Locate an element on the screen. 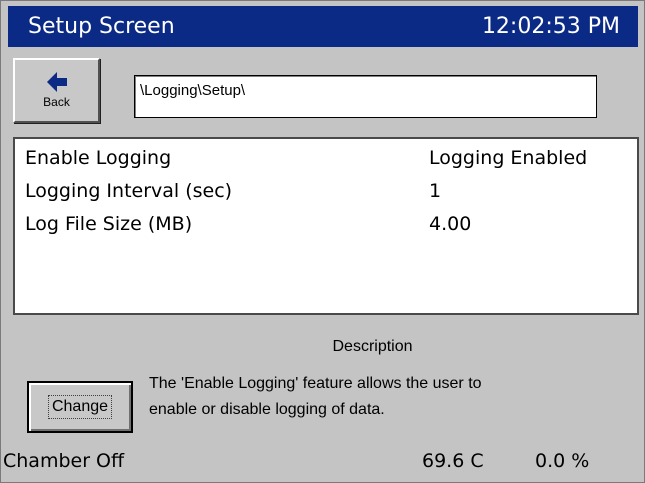  change-button: Change is located at coordinates (80, 407).